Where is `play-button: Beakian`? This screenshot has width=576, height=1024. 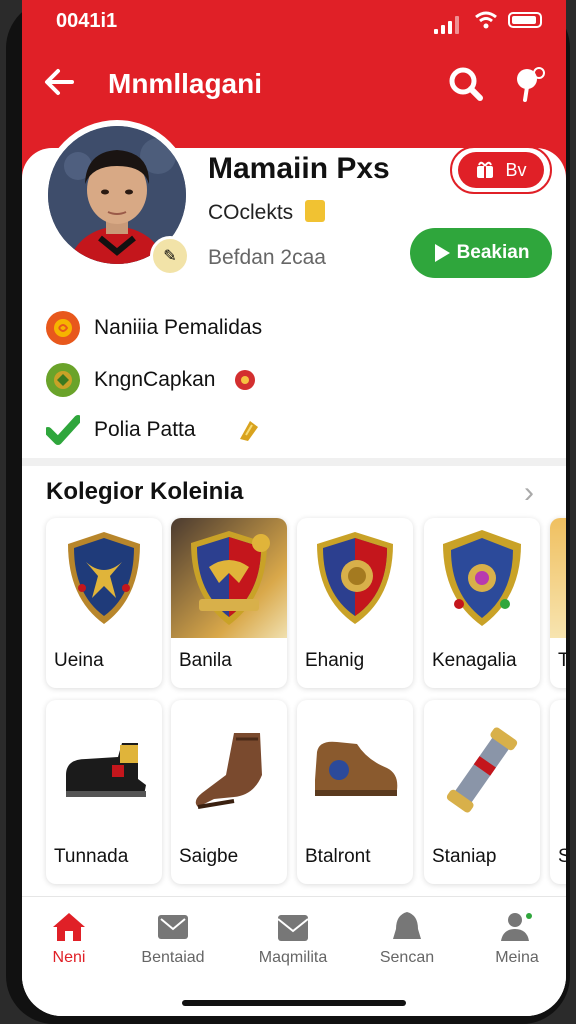
play-button: Beakian is located at coordinates (481, 253).